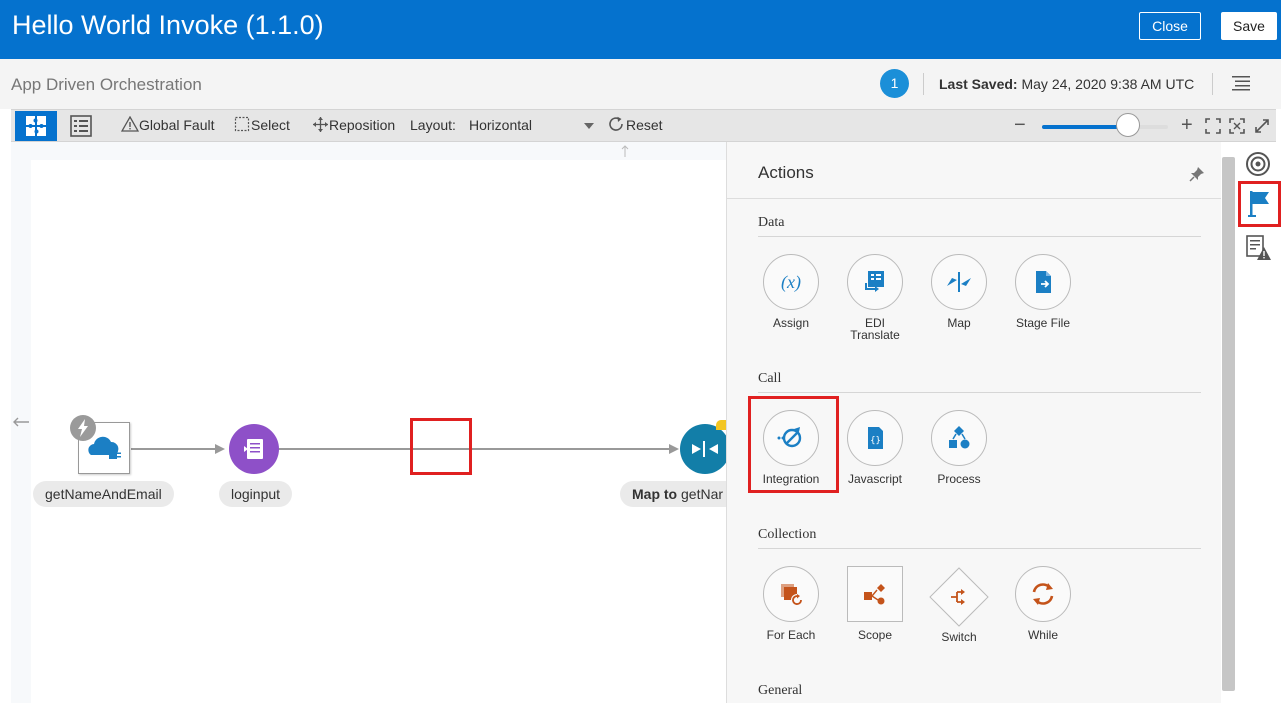 The width and height of the screenshot is (1281, 703). Describe the element at coordinates (875, 282) in the screenshot. I see `edi-translate-icon` at that location.